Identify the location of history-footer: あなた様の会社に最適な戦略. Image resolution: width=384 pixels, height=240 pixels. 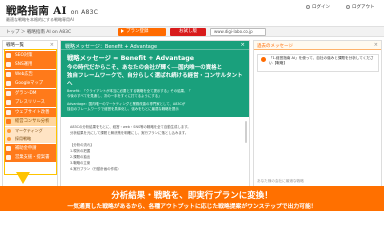
(280, 181).